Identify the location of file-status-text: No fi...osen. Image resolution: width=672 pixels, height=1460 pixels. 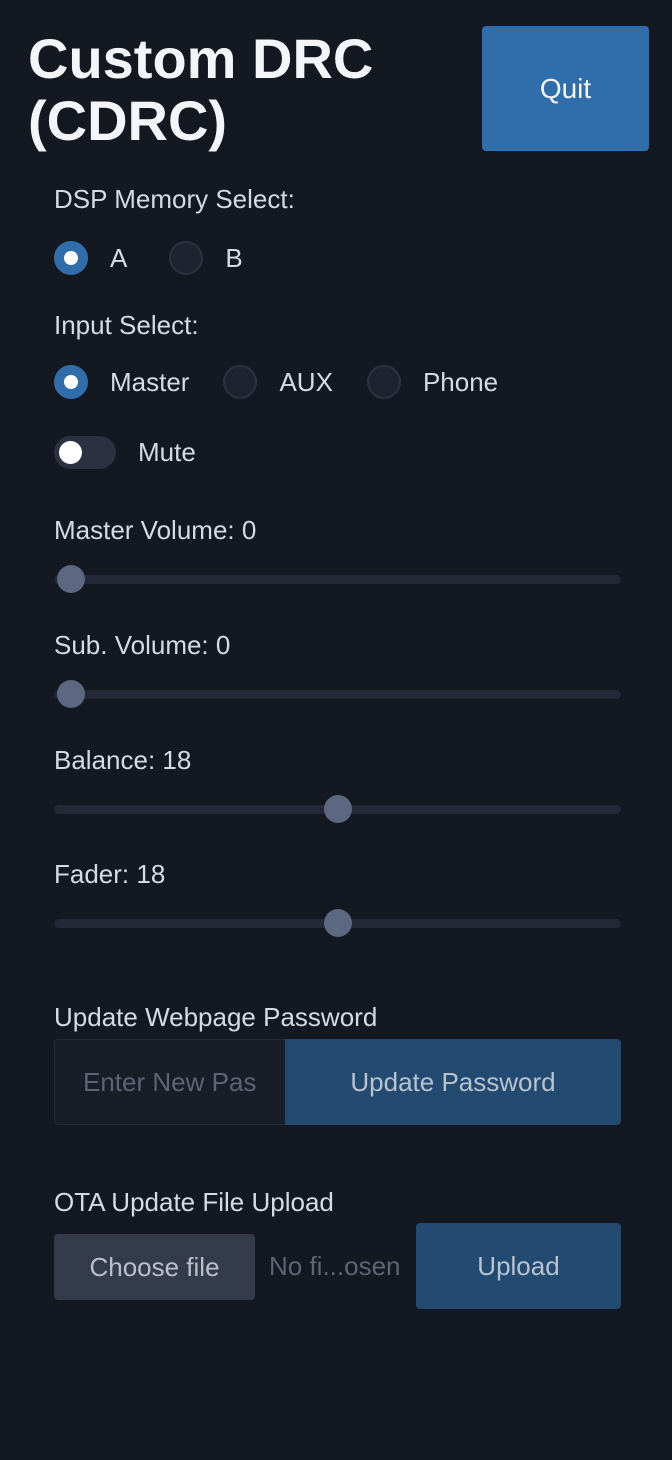
(335, 1265).